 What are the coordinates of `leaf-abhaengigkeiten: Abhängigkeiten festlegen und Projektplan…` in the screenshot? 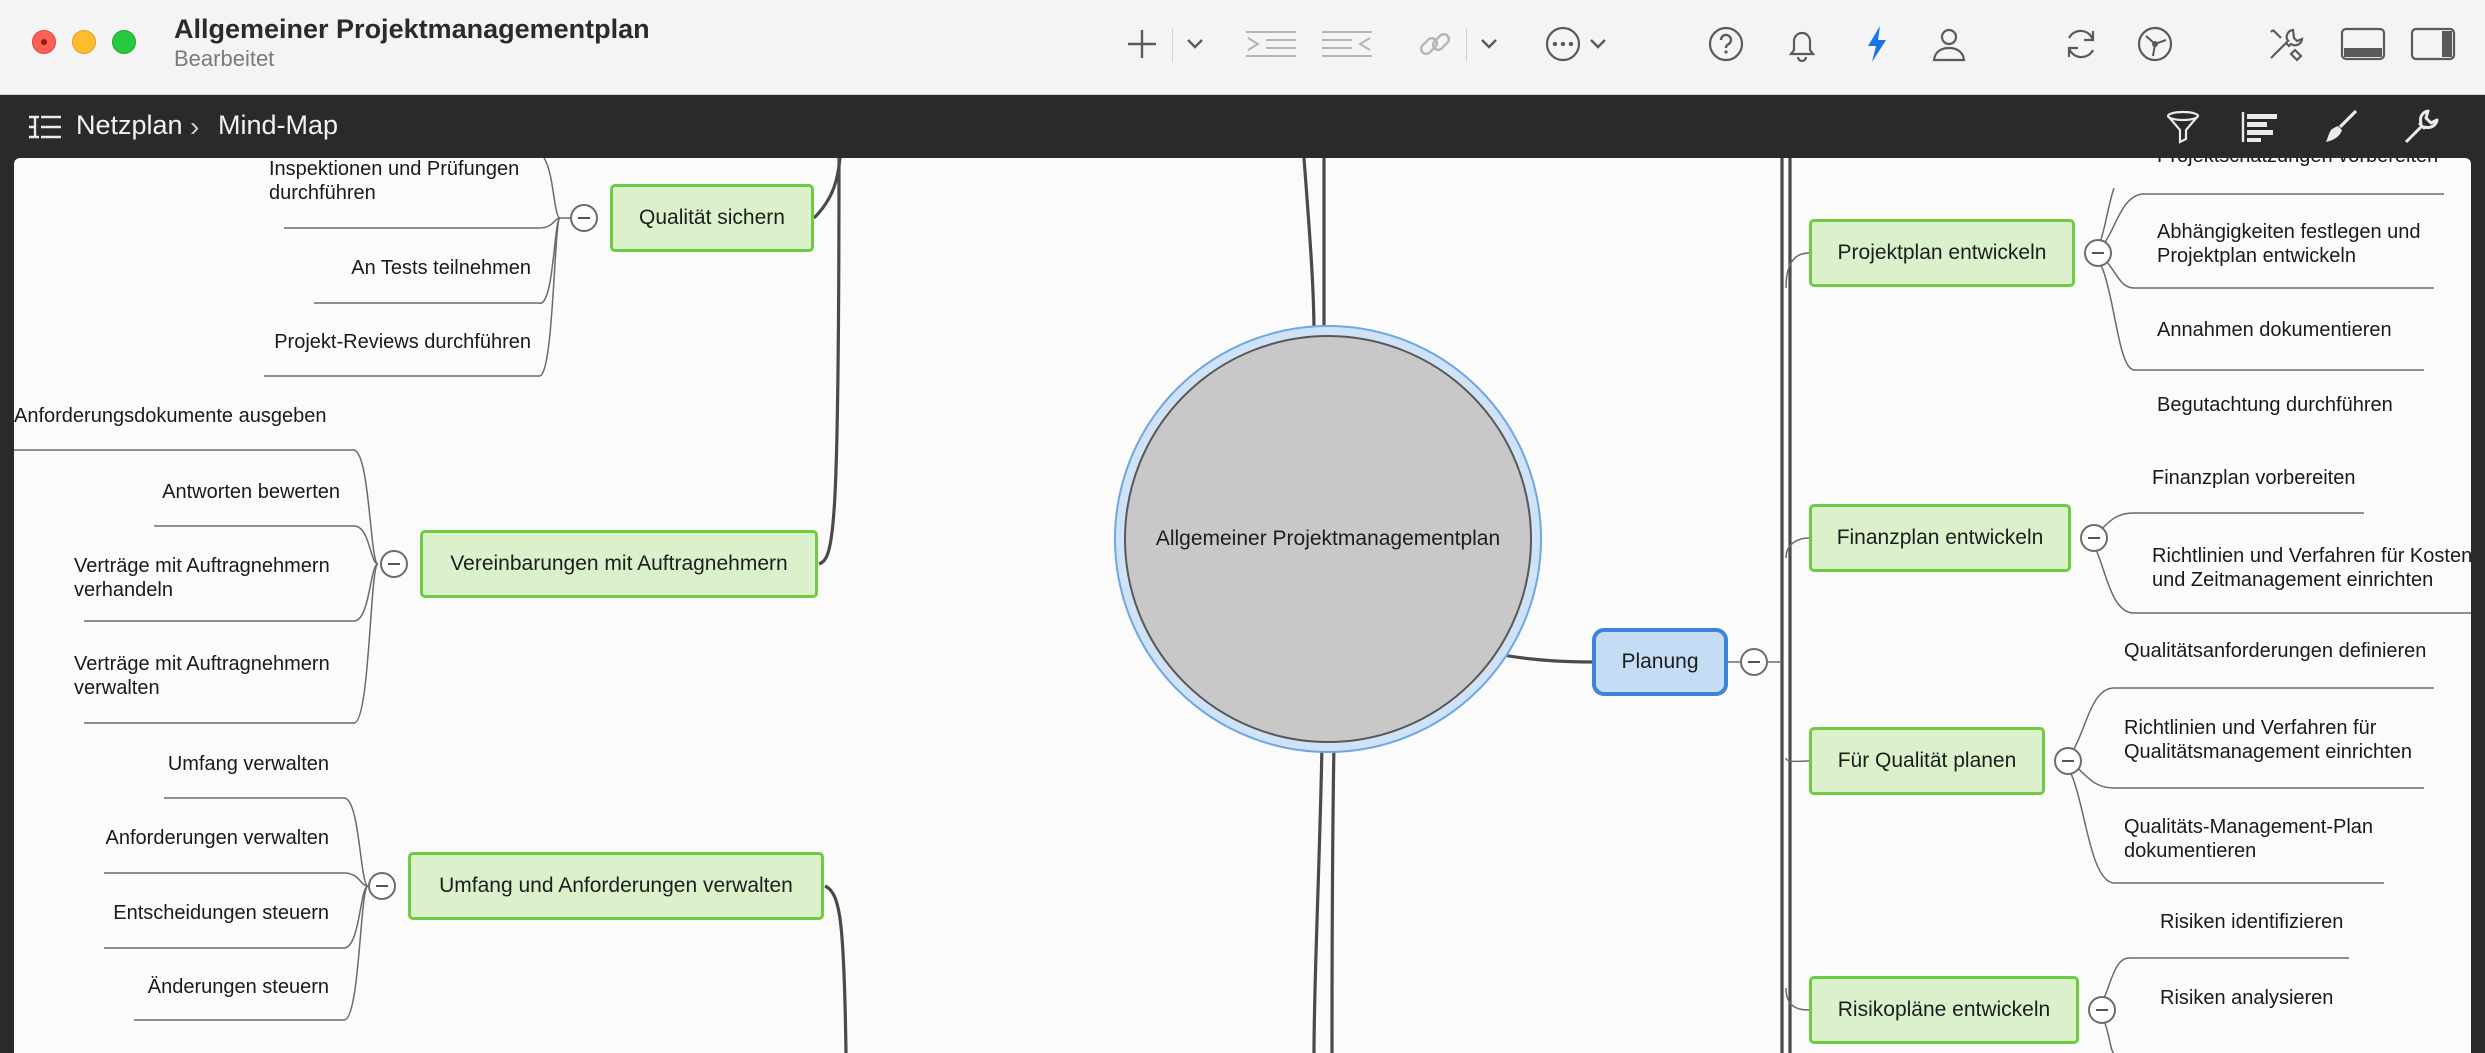 It's located at (2307, 244).